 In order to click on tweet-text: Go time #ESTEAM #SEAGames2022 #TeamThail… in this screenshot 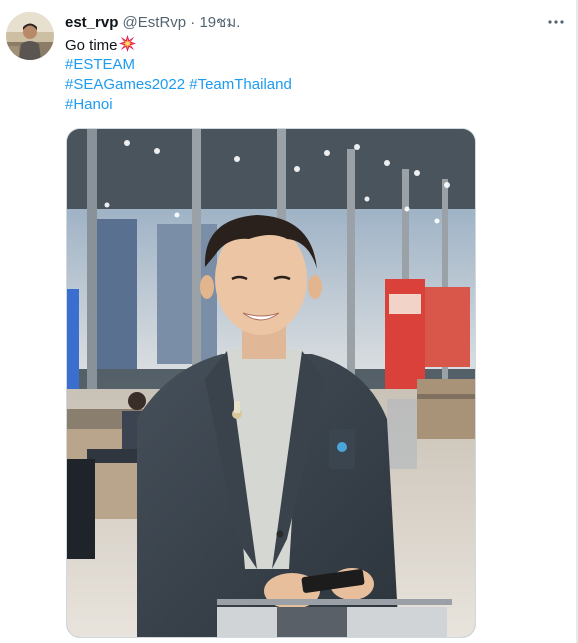, I will do `click(178, 75)`.